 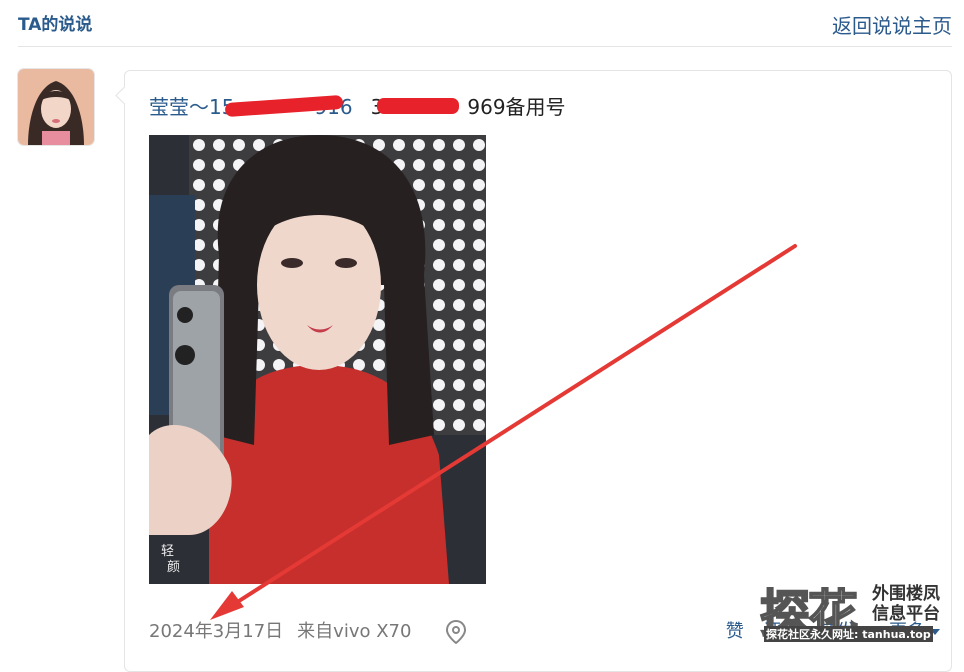 I want to click on location-pin-icon, so click(x=456, y=632).